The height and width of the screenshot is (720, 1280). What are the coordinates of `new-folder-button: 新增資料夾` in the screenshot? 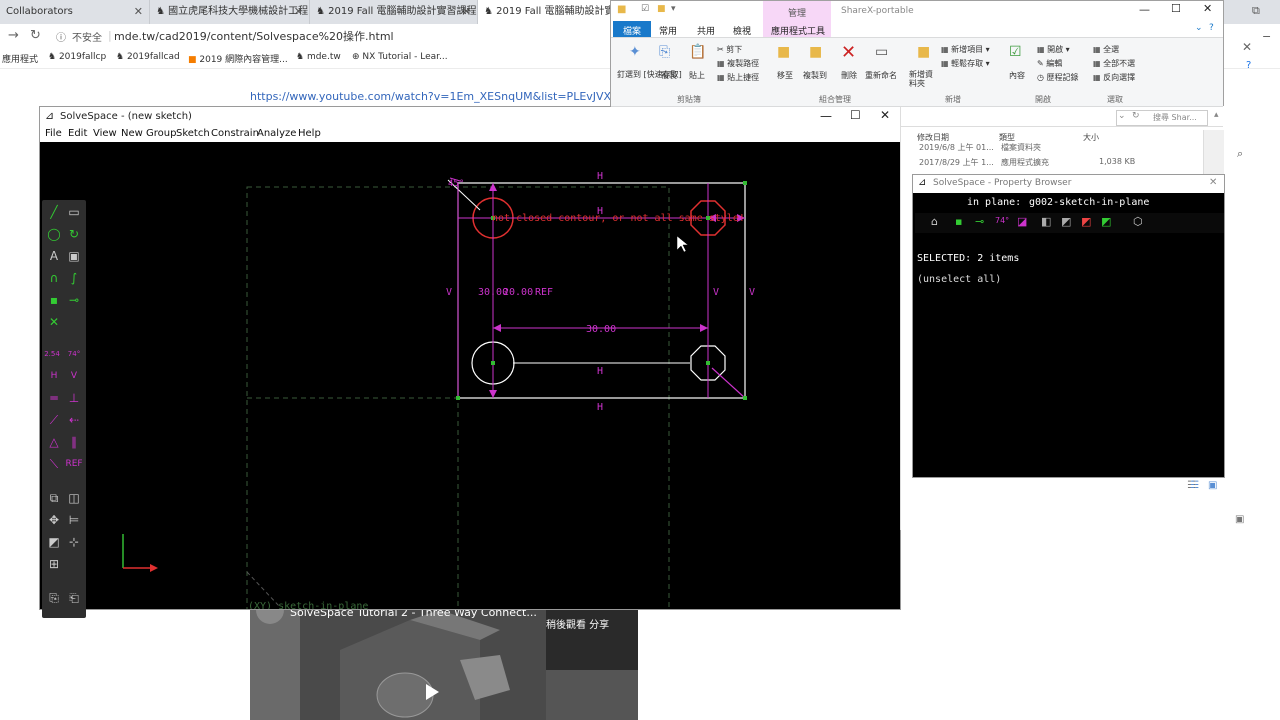 It's located at (923, 79).